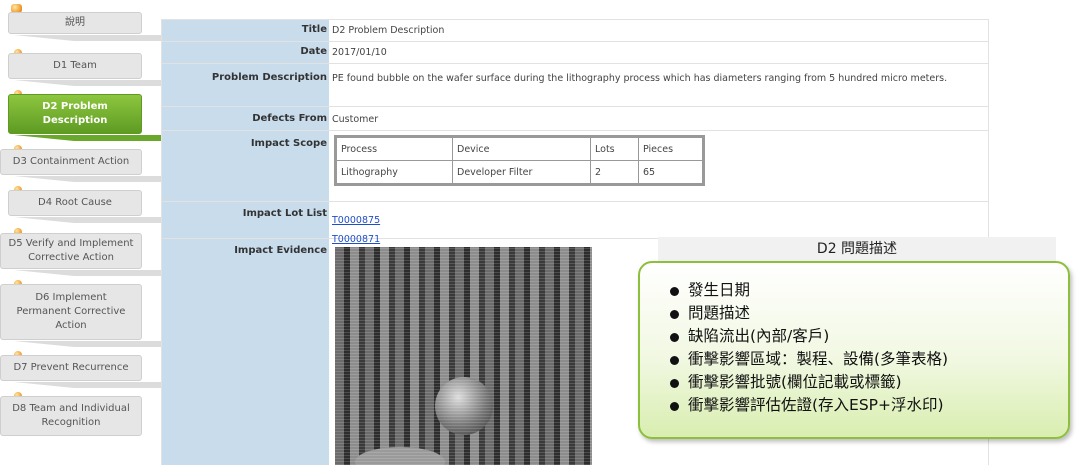  I want to click on callout-item: 衝擊影響評估佐證(存入ESP+浮水印), so click(869, 405).